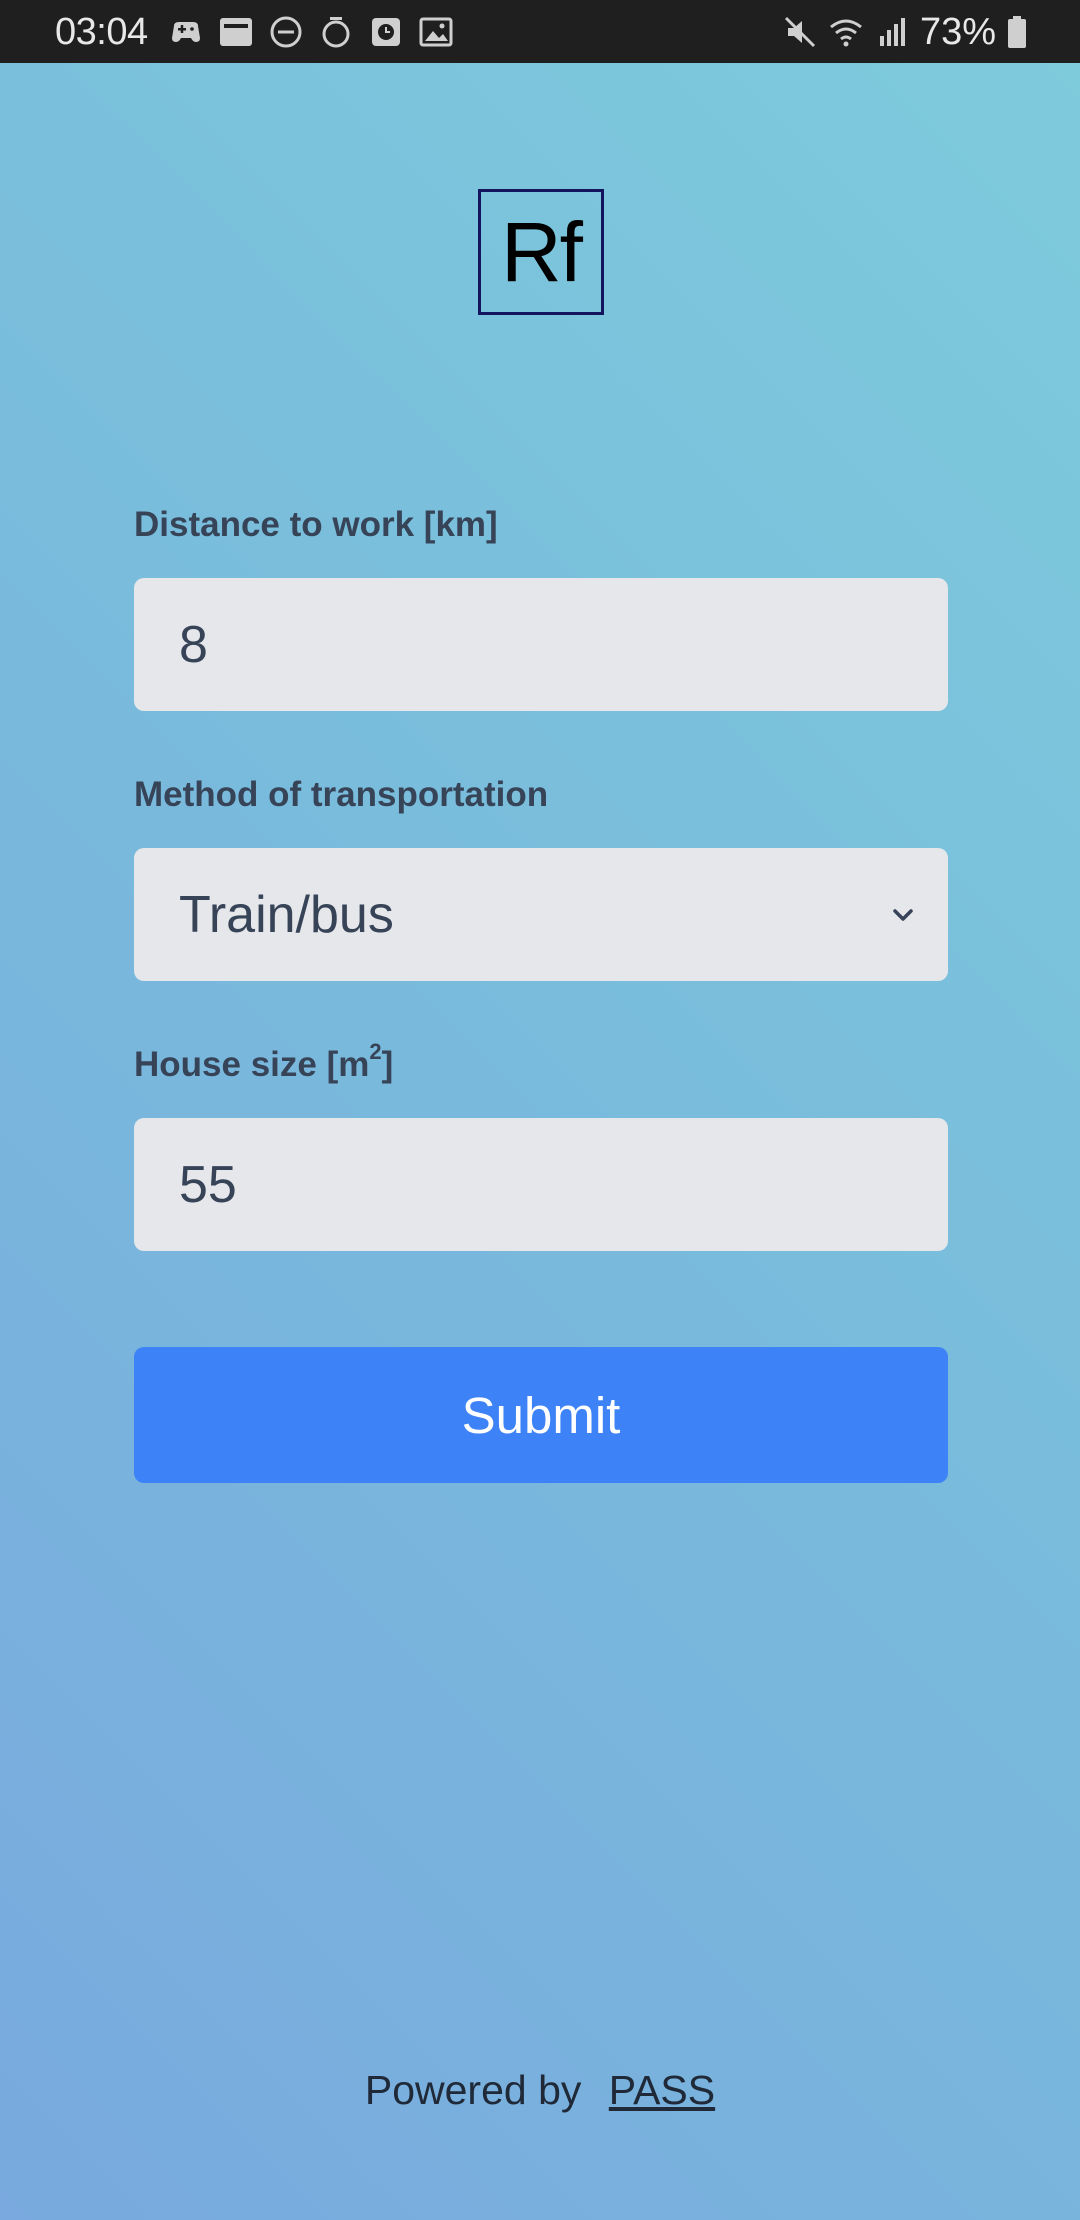  I want to click on chevron-down-icon, so click(903, 914).